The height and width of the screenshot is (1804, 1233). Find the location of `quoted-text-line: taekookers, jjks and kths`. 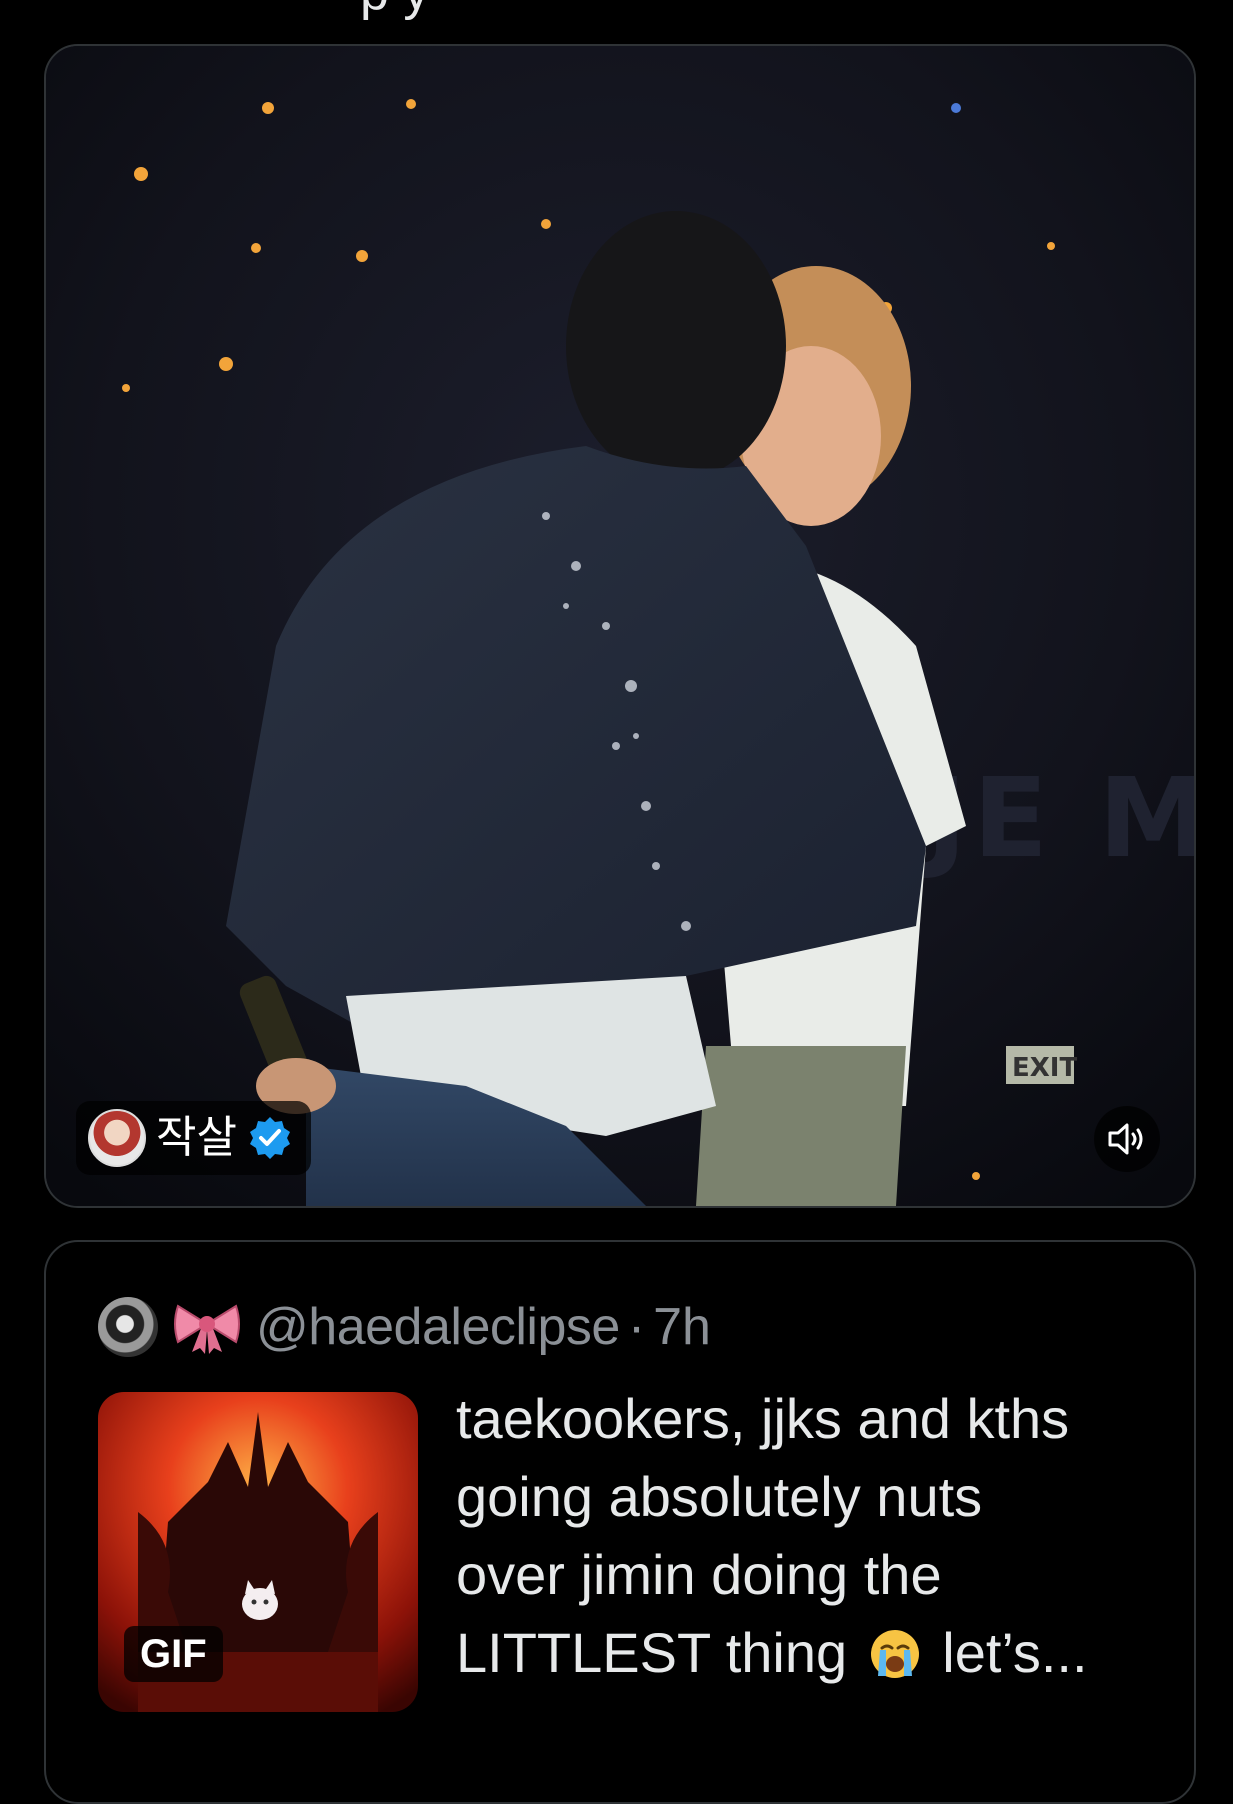

quoted-text-line: taekookers, jjks and kths is located at coordinates (763, 1418).